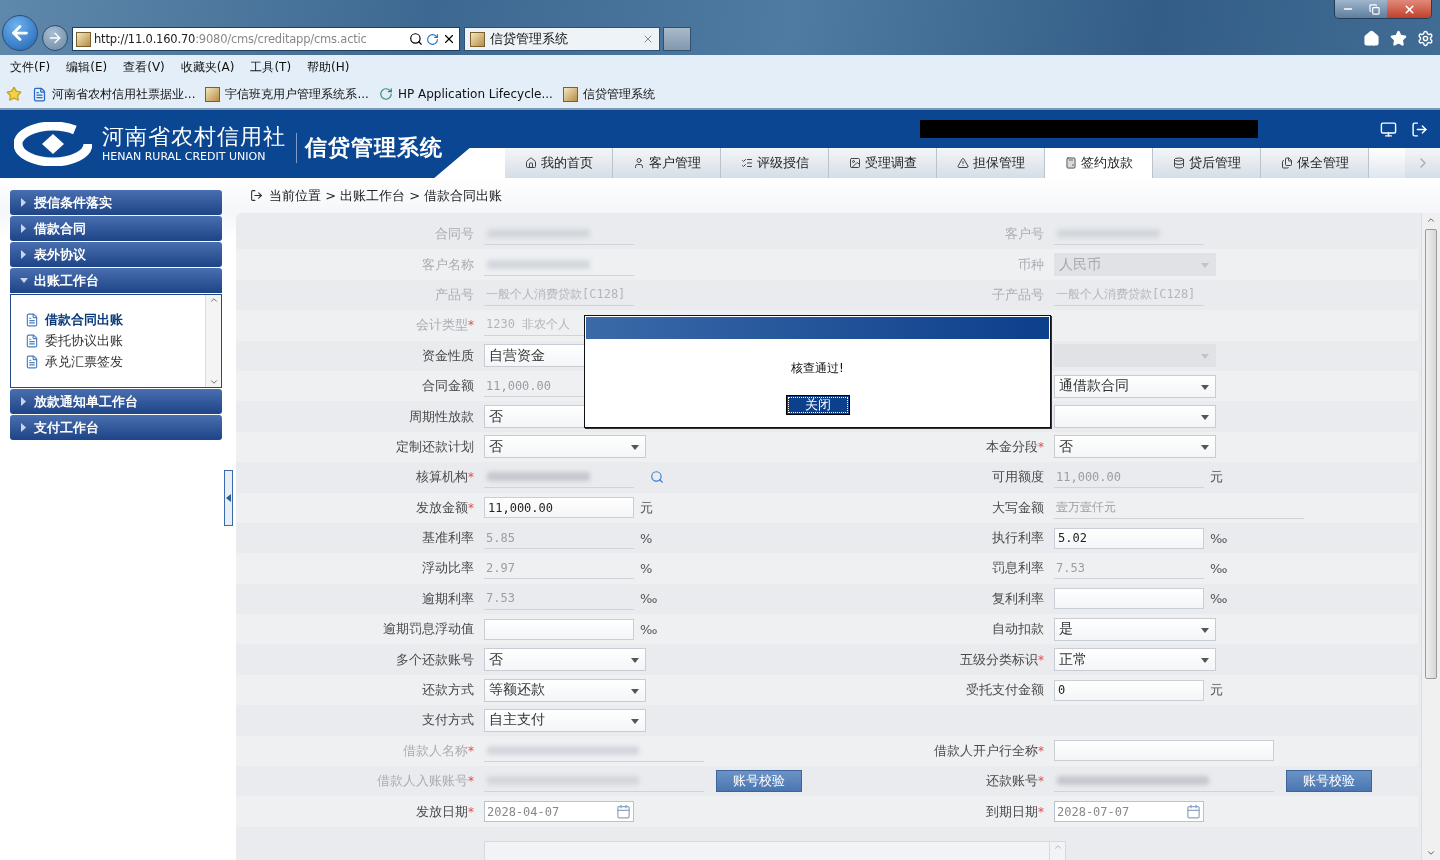 Image resolution: width=1440 pixels, height=860 pixels. What do you see at coordinates (559, 812) in the screenshot?
I see `date-field: 2028-04-07` at bounding box center [559, 812].